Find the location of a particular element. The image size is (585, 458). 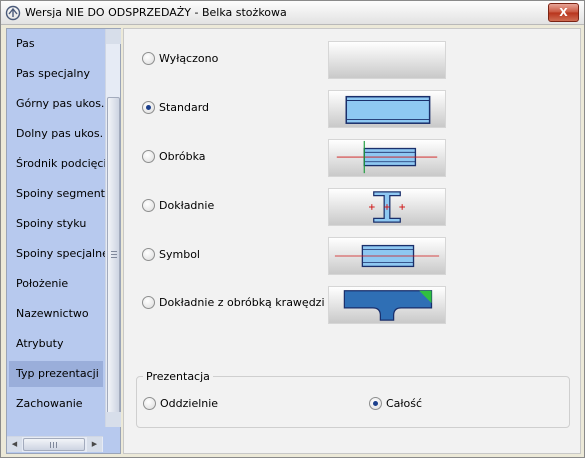

sidebar-item: Środnik podcięcia is located at coordinates (61, 164).